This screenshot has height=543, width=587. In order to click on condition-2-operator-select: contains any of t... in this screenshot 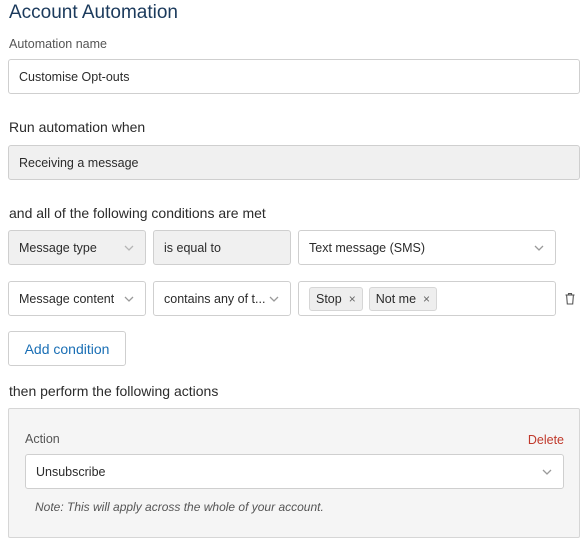, I will do `click(222, 298)`.